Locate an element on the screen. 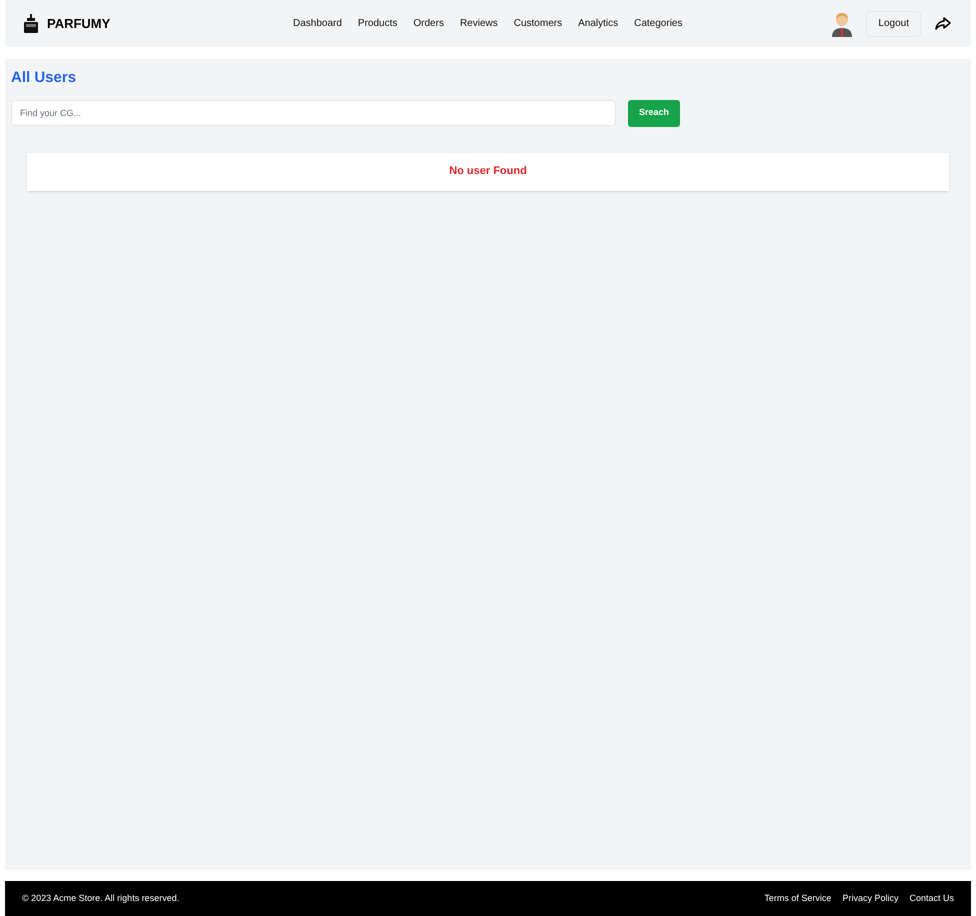 Image resolution: width=976 pixels, height=916 pixels. footer-link: Contact Us is located at coordinates (931, 899).